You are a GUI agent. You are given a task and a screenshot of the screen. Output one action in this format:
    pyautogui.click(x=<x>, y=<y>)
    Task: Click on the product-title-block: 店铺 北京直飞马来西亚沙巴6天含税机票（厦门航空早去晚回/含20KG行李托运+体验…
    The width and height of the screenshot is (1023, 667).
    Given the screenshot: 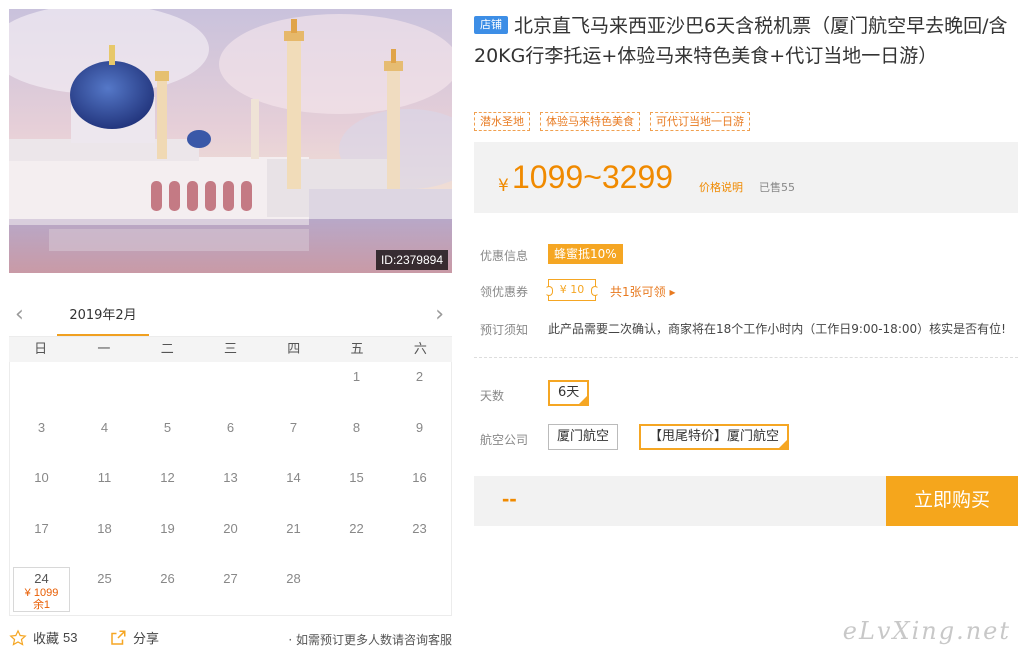 What is the action you would take?
    pyautogui.click(x=746, y=41)
    